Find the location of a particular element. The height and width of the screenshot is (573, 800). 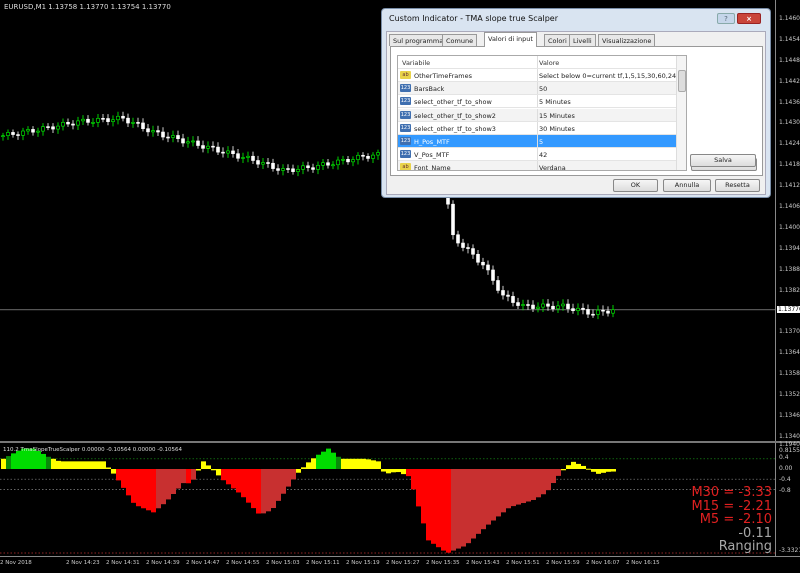

price-label: 1.13585 is located at coordinates (789, 374).